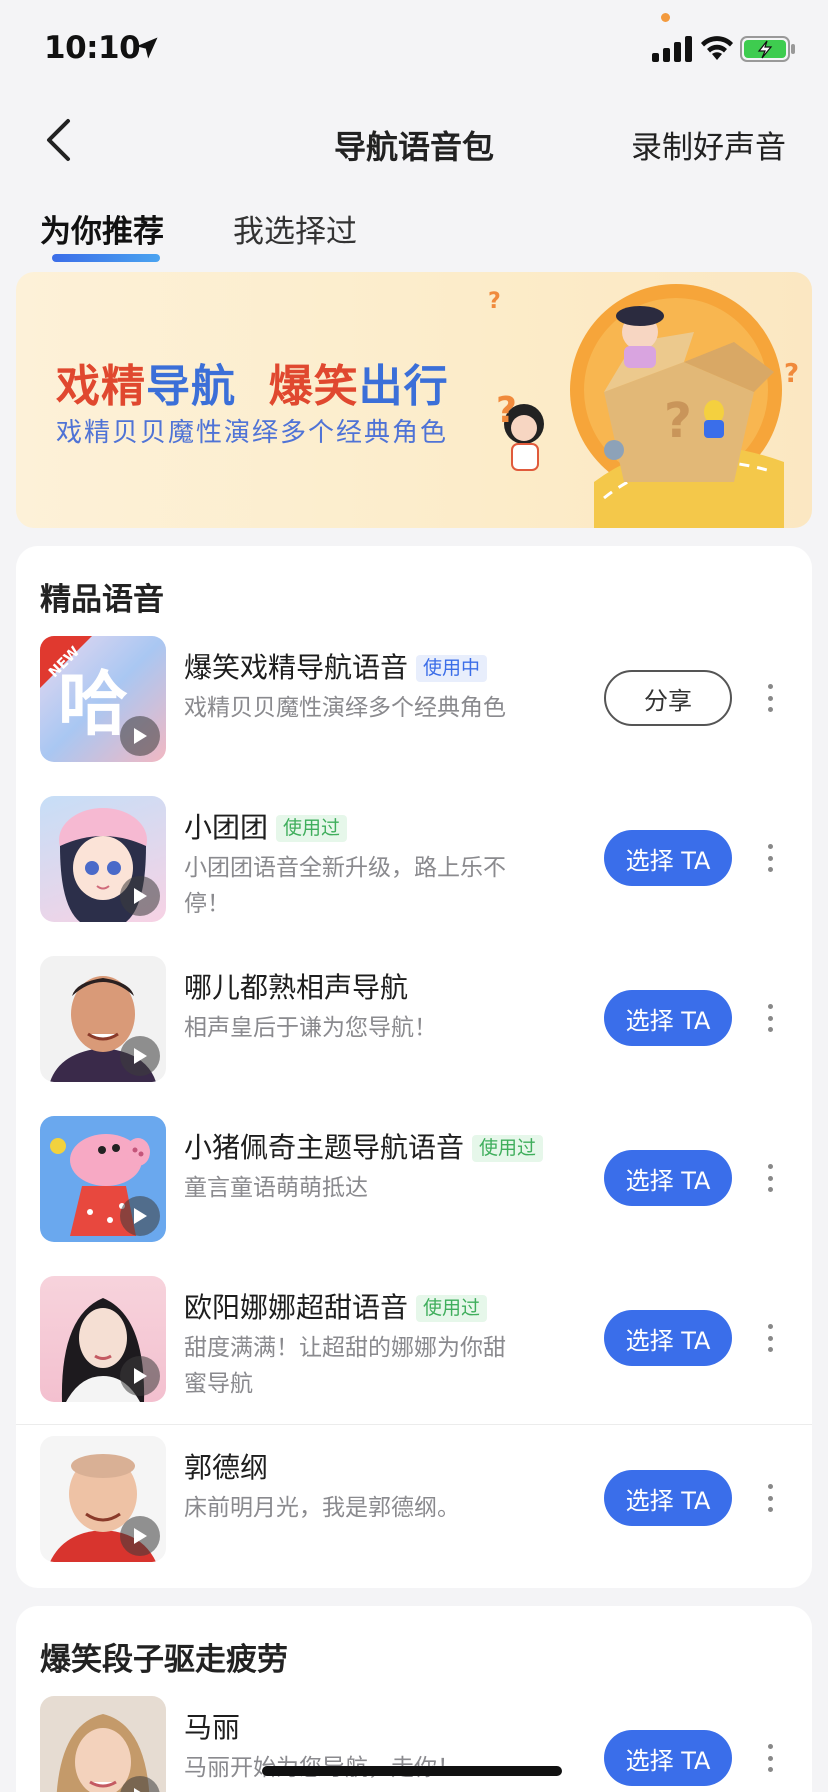  Describe the element at coordinates (106, 258) in the screenshot. I see `active-tab-indicator` at that location.